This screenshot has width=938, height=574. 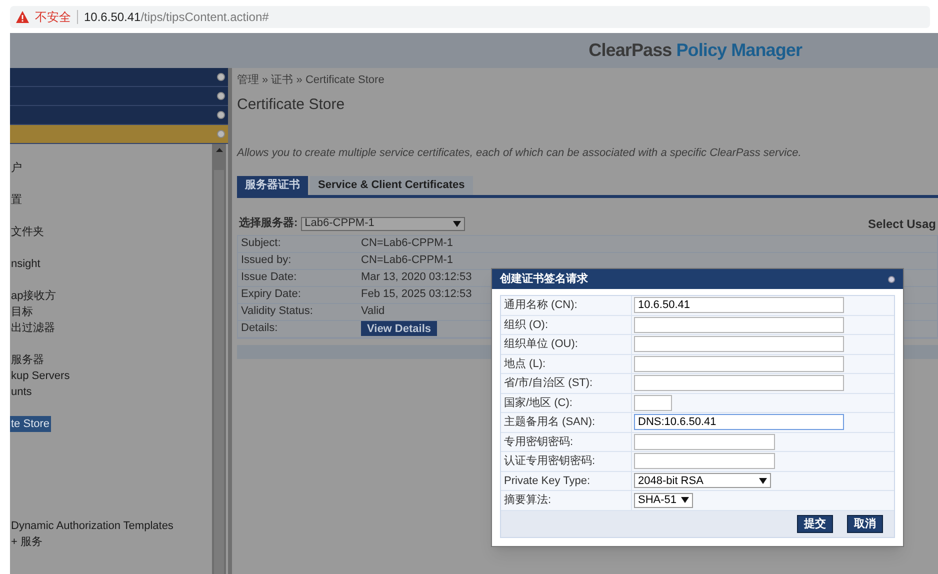 I want to click on server-select-label: 选择服务器:, so click(x=268, y=224).